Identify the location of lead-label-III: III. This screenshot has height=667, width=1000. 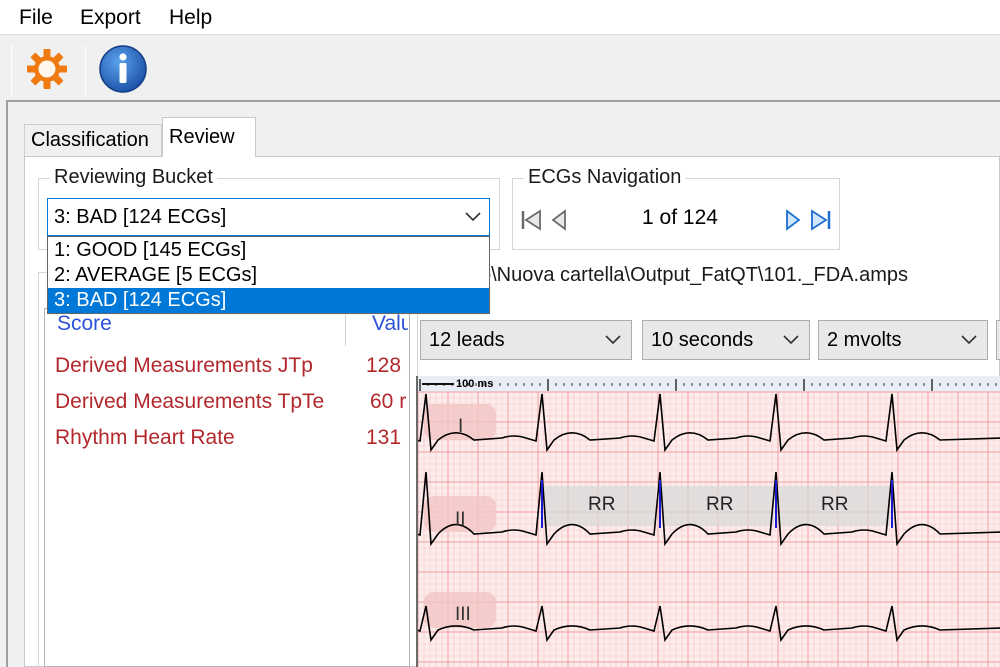
(463, 614).